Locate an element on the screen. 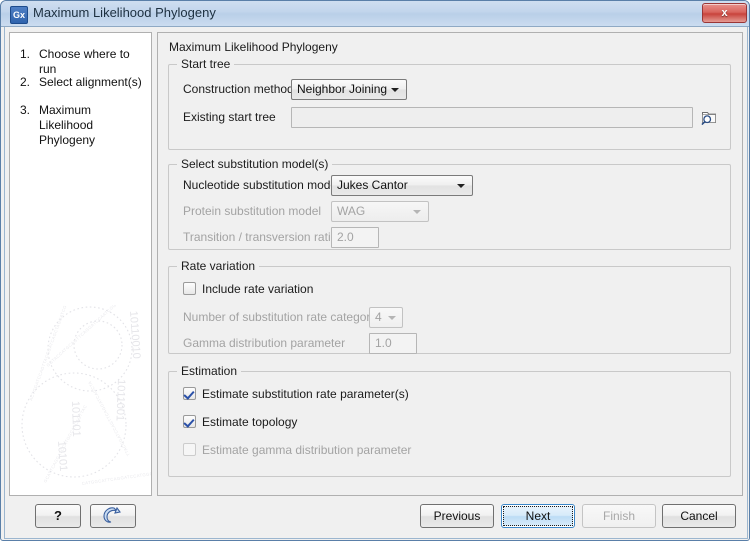  nucleotide-substitution-model-combobox: Jukes Cantor is located at coordinates (402, 185).